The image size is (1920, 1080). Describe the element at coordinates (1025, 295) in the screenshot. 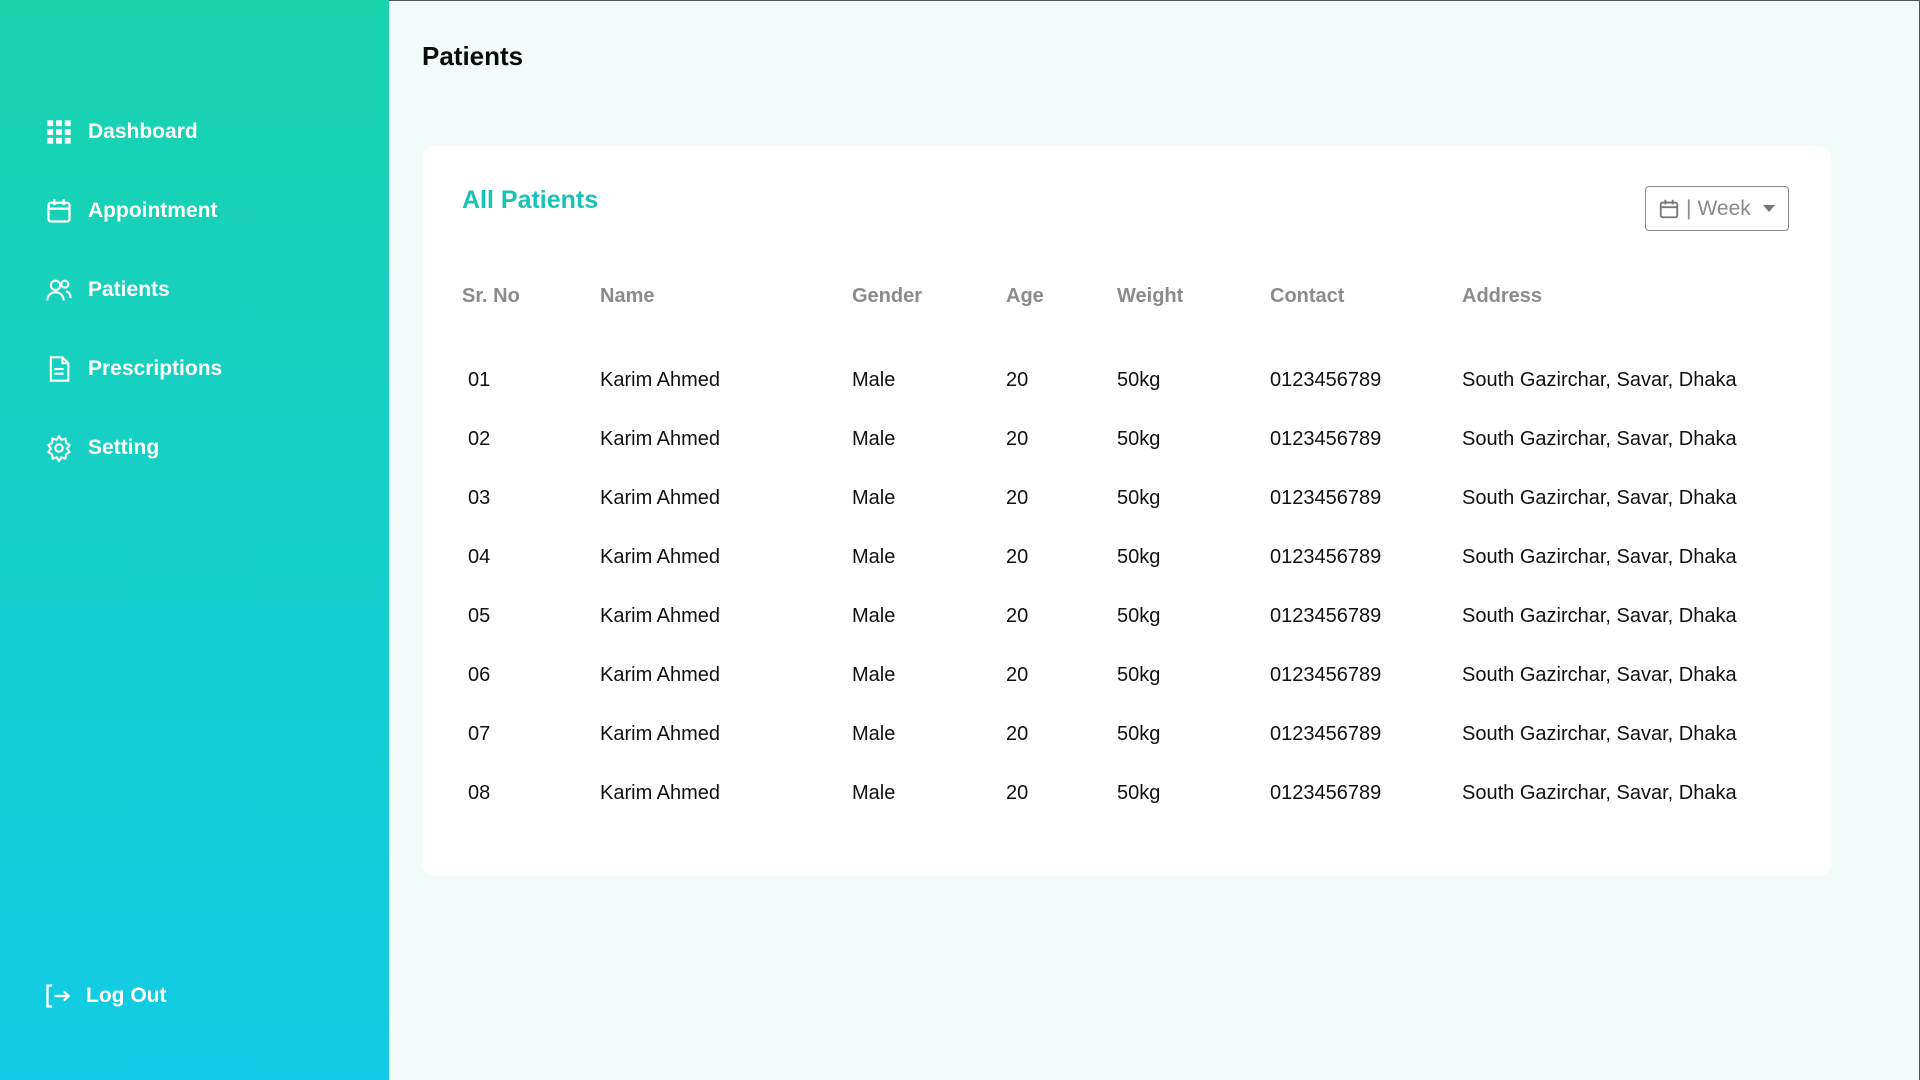

I see `column-header: Age` at that location.